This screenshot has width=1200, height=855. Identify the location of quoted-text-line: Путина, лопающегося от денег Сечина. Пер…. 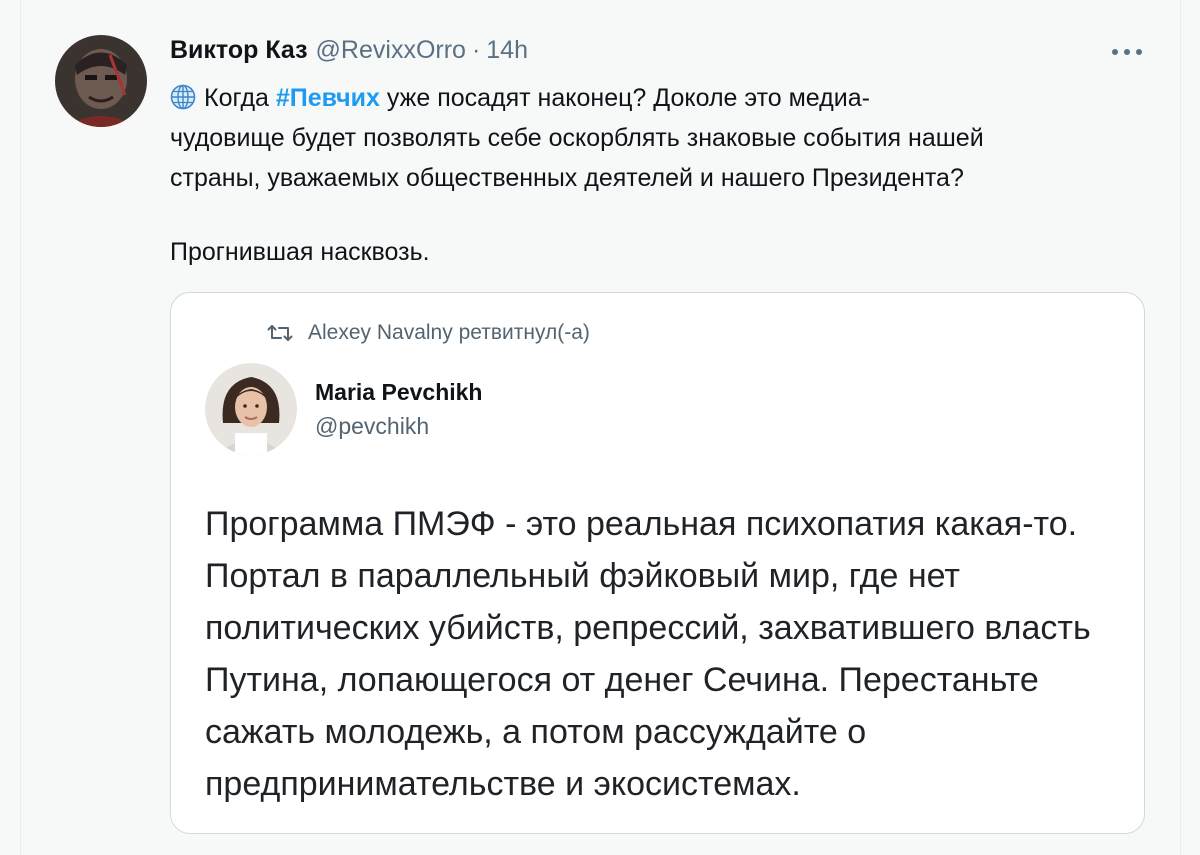
(622, 680).